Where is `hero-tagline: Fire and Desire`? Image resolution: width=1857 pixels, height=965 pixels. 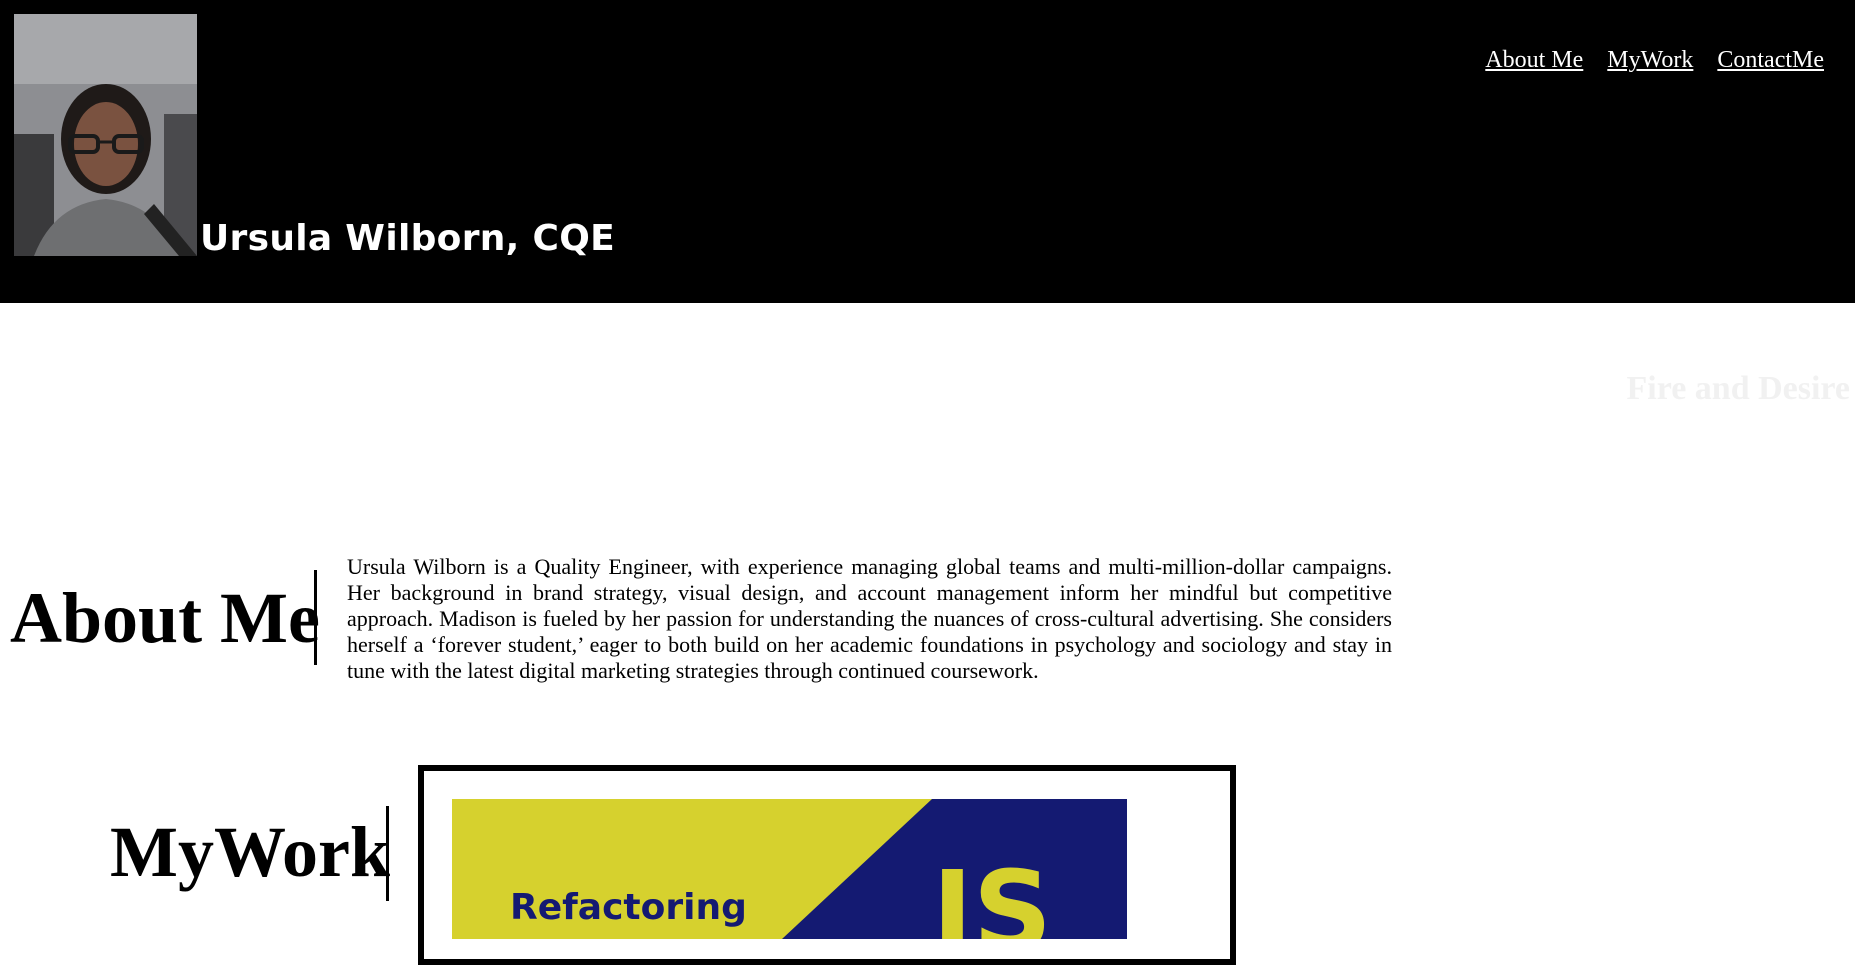
hero-tagline: Fire and Desire is located at coordinates (1738, 388).